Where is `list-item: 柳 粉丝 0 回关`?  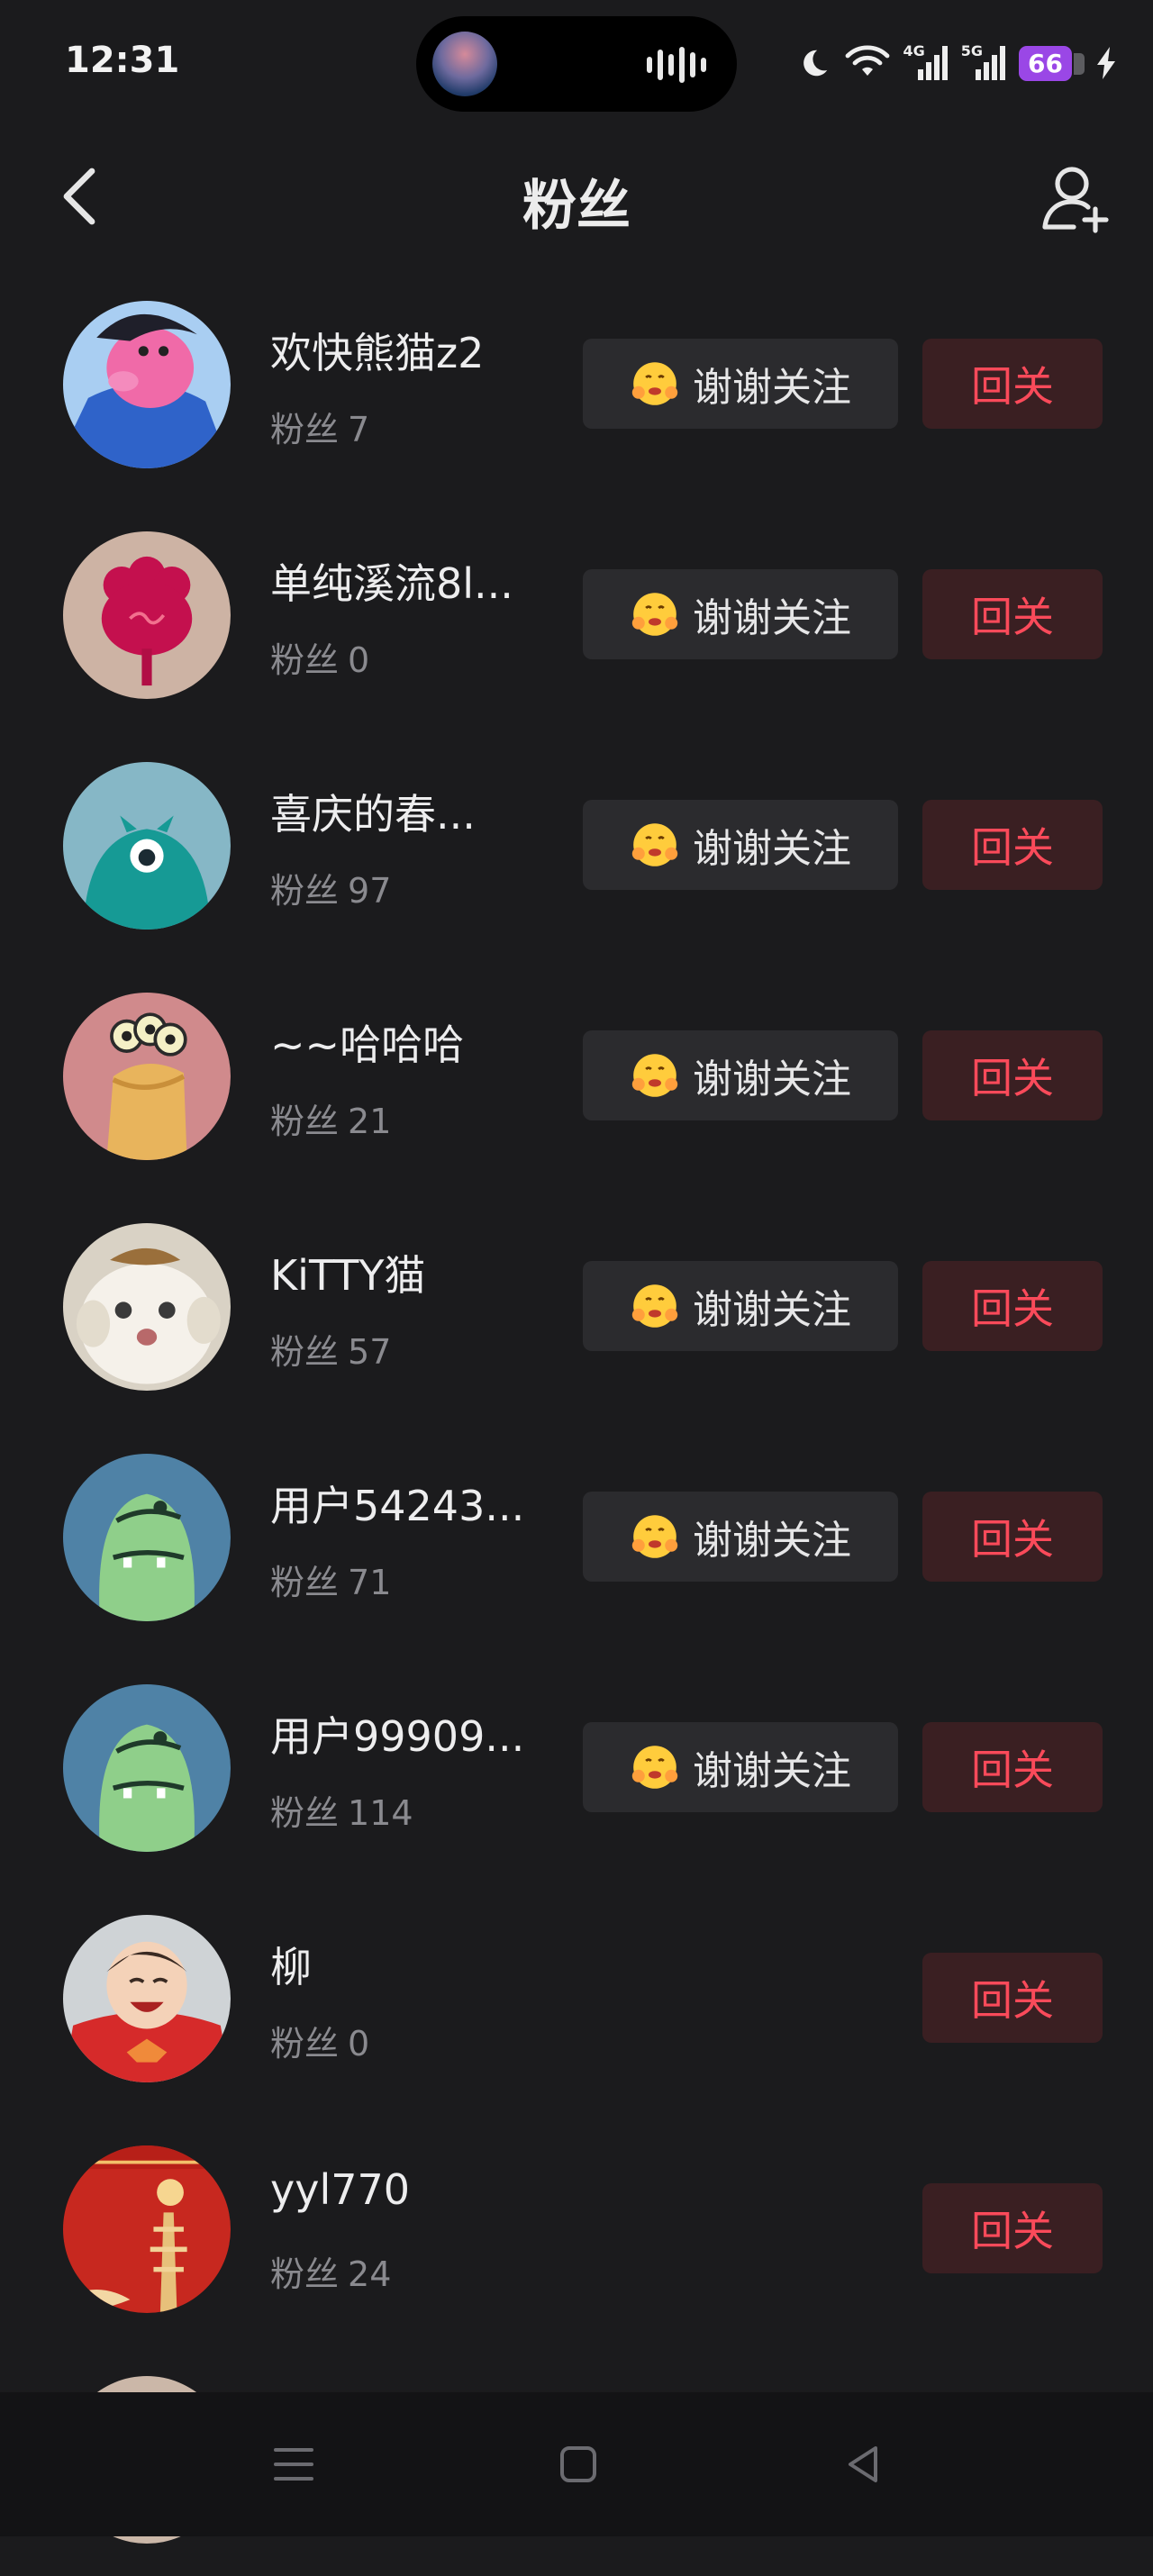 list-item: 柳 粉丝 0 回关 is located at coordinates (576, 1999).